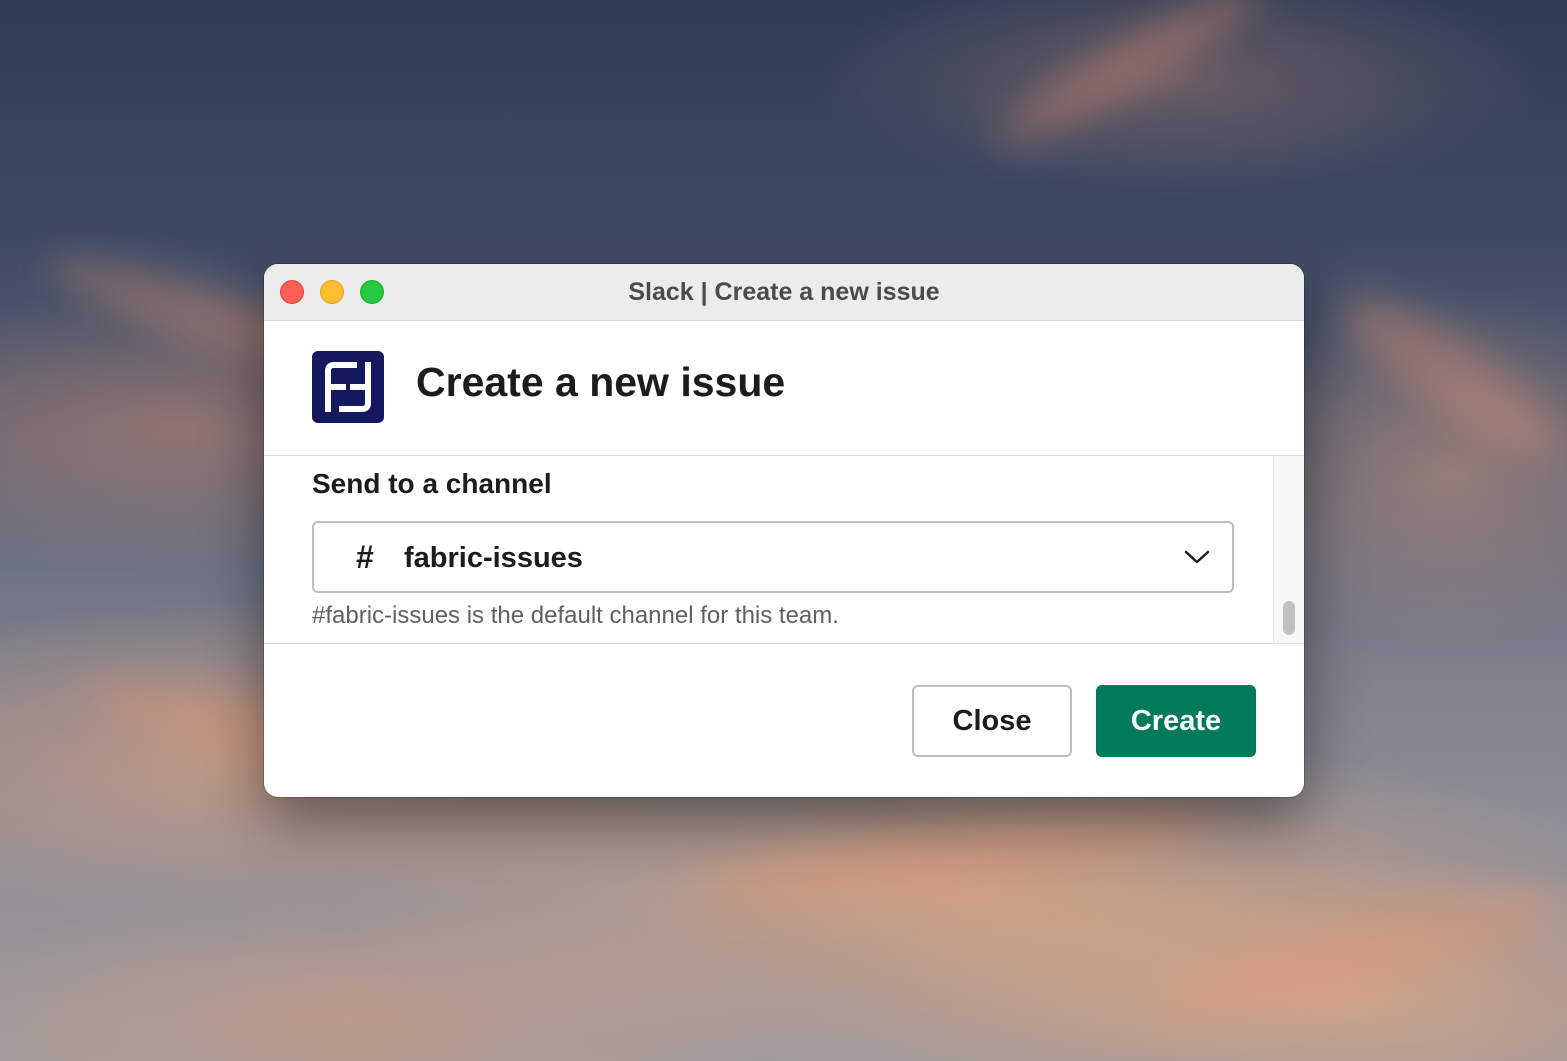  Describe the element at coordinates (1288, 549) in the screenshot. I see `scrollbar-track` at that location.